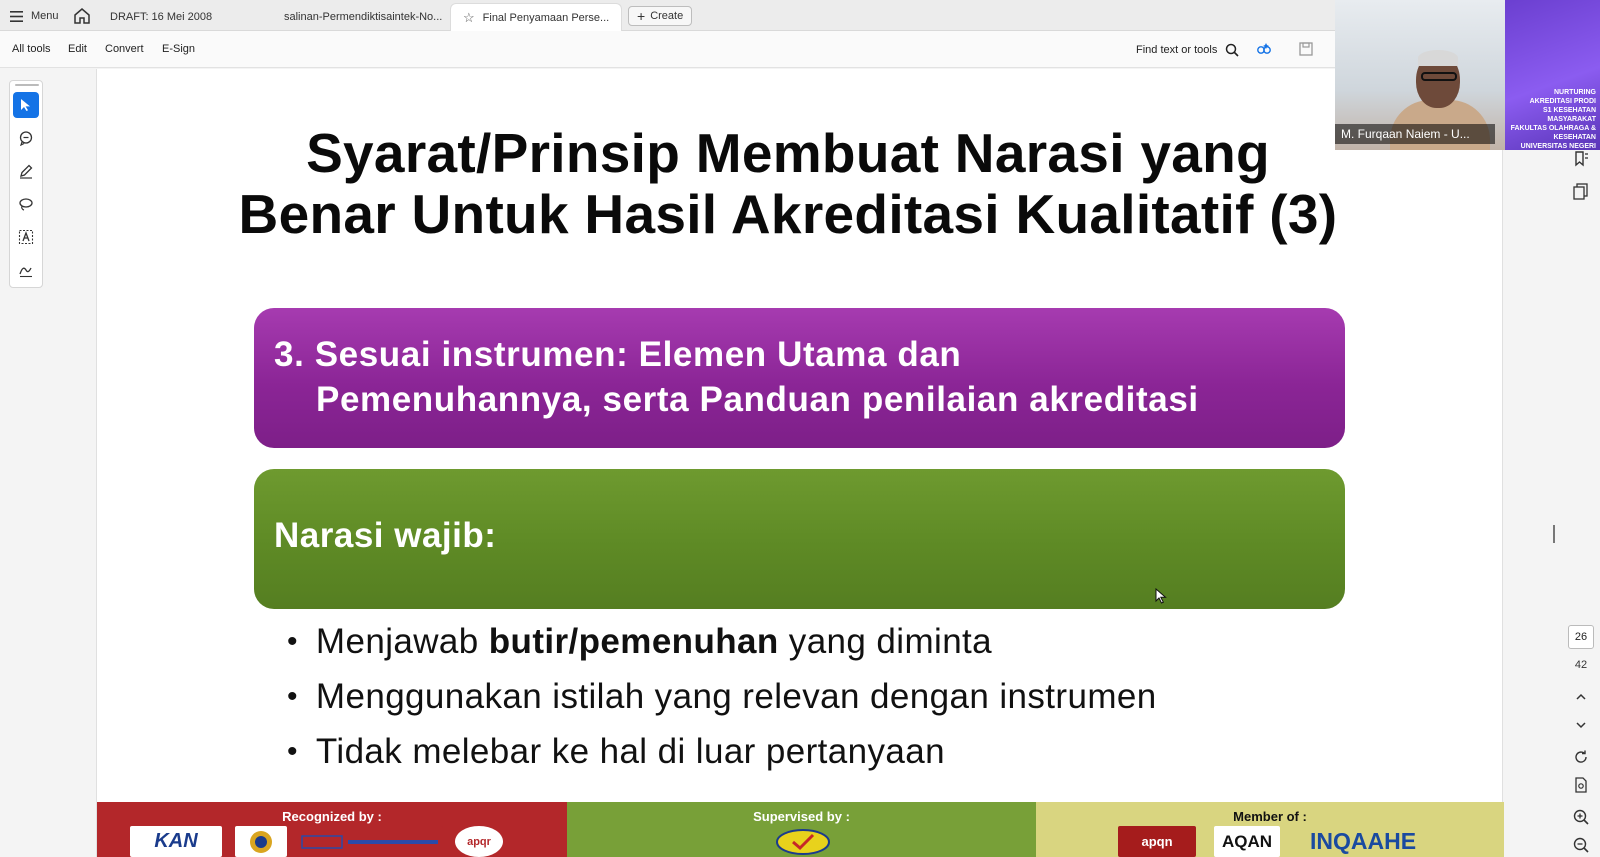 The image size is (1600, 857). I want to click on banner-line: AKREDITASI PRODI, so click(1562, 101).